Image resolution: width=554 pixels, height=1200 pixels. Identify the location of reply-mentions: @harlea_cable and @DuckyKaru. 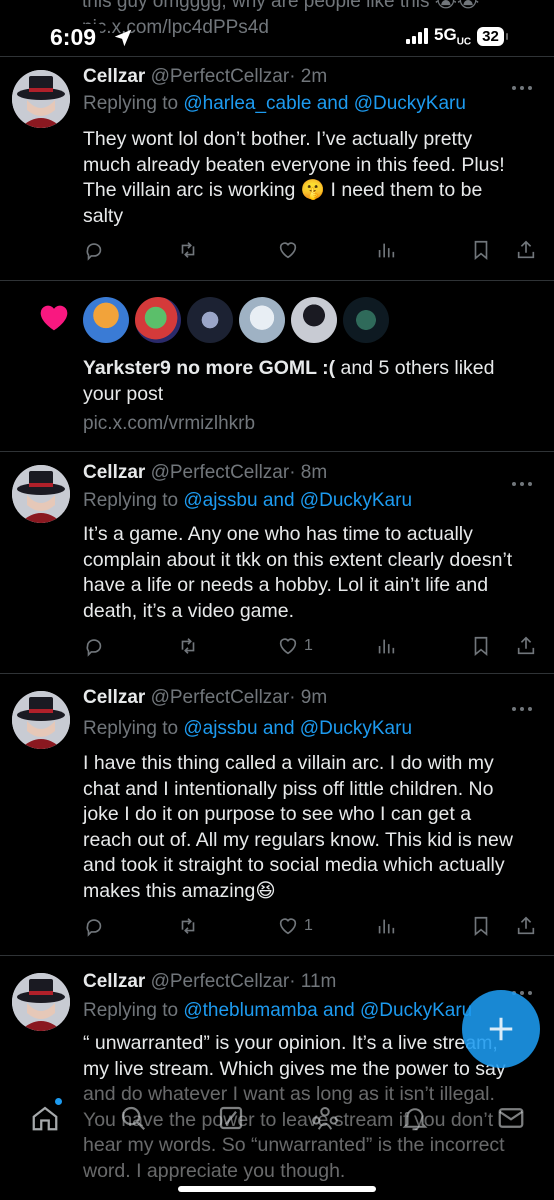
(324, 103).